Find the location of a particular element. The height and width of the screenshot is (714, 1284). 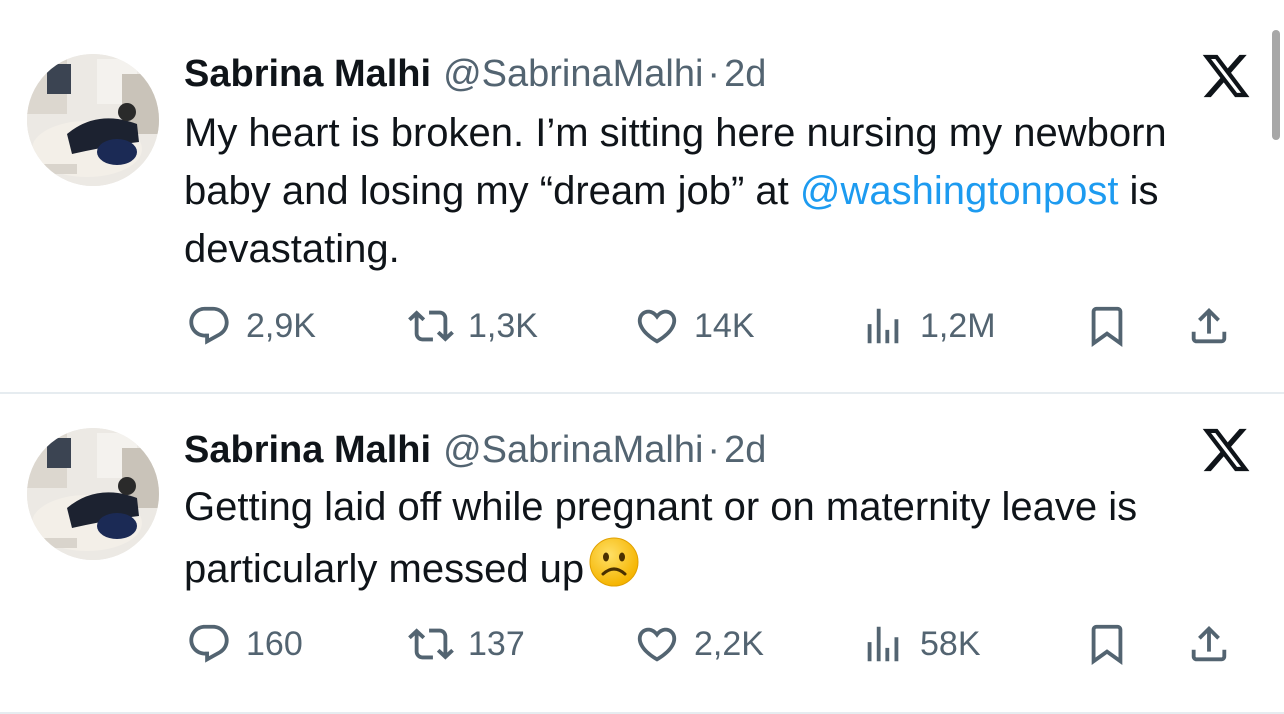

action-bar: 160 137 2,2K 58K is located at coordinates (642, 644).